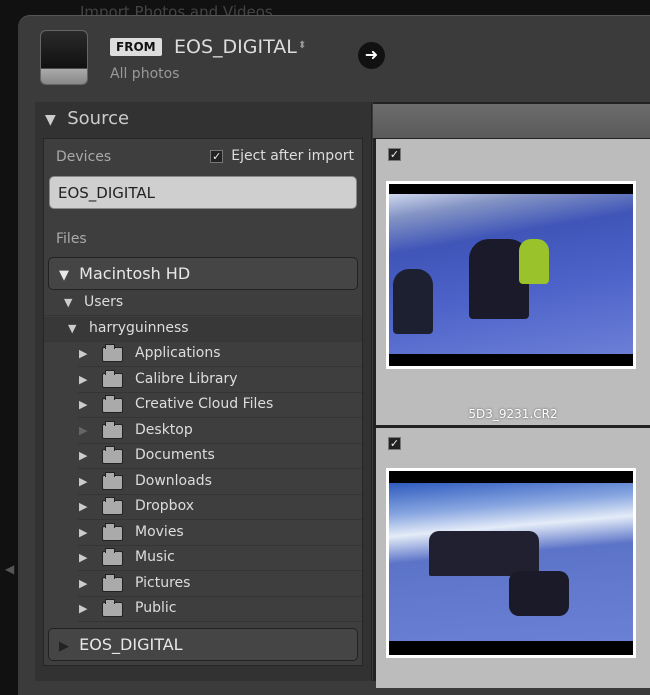 This screenshot has height=695, width=650. I want to click on device-item: EOS_DIGITAL, so click(203, 192).